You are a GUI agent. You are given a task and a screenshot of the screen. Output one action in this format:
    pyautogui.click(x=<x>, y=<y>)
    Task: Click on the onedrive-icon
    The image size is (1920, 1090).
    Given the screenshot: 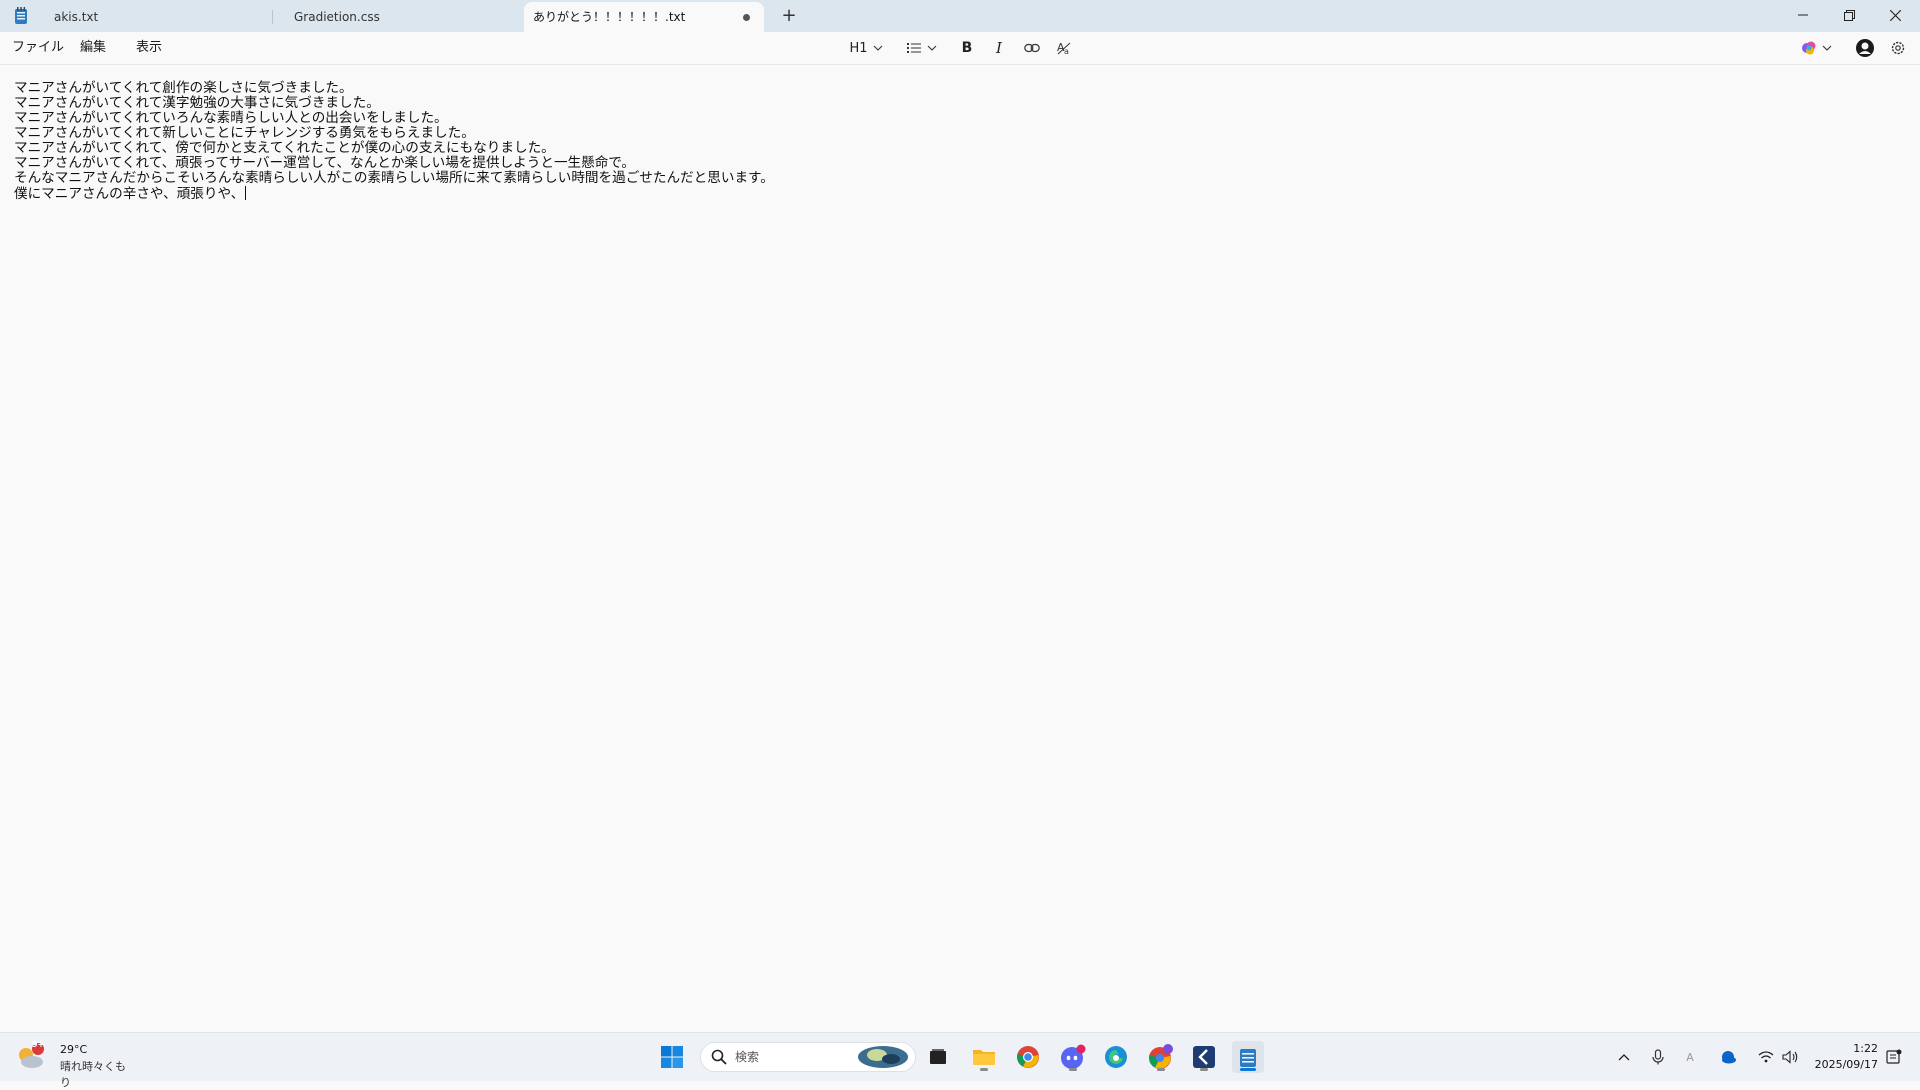 What is the action you would take?
    pyautogui.click(x=1729, y=1057)
    